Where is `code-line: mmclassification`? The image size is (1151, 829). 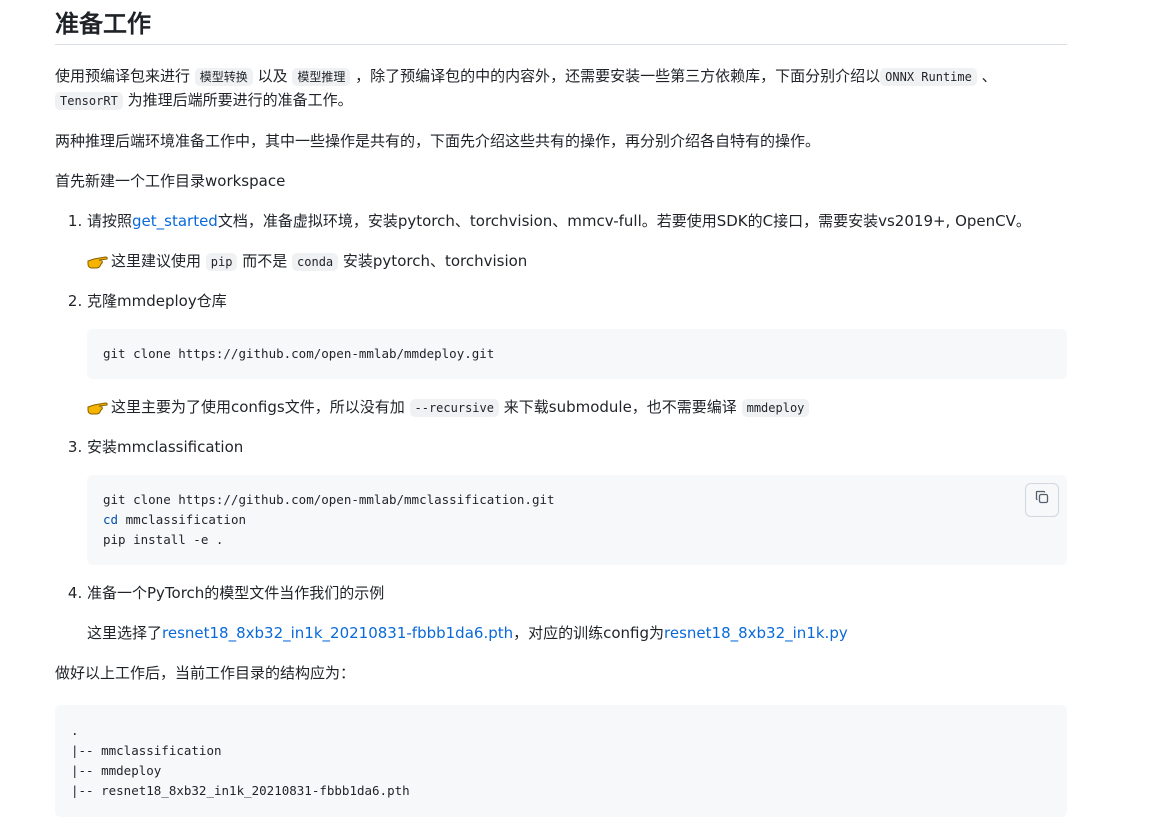 code-line: mmclassification is located at coordinates (182, 519).